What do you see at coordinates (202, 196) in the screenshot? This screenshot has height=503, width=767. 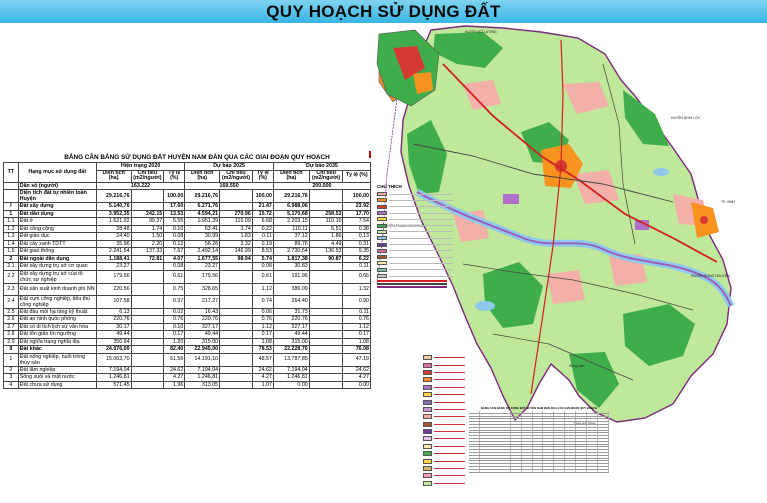 I see `row-value: 29.216,76` at bounding box center [202, 196].